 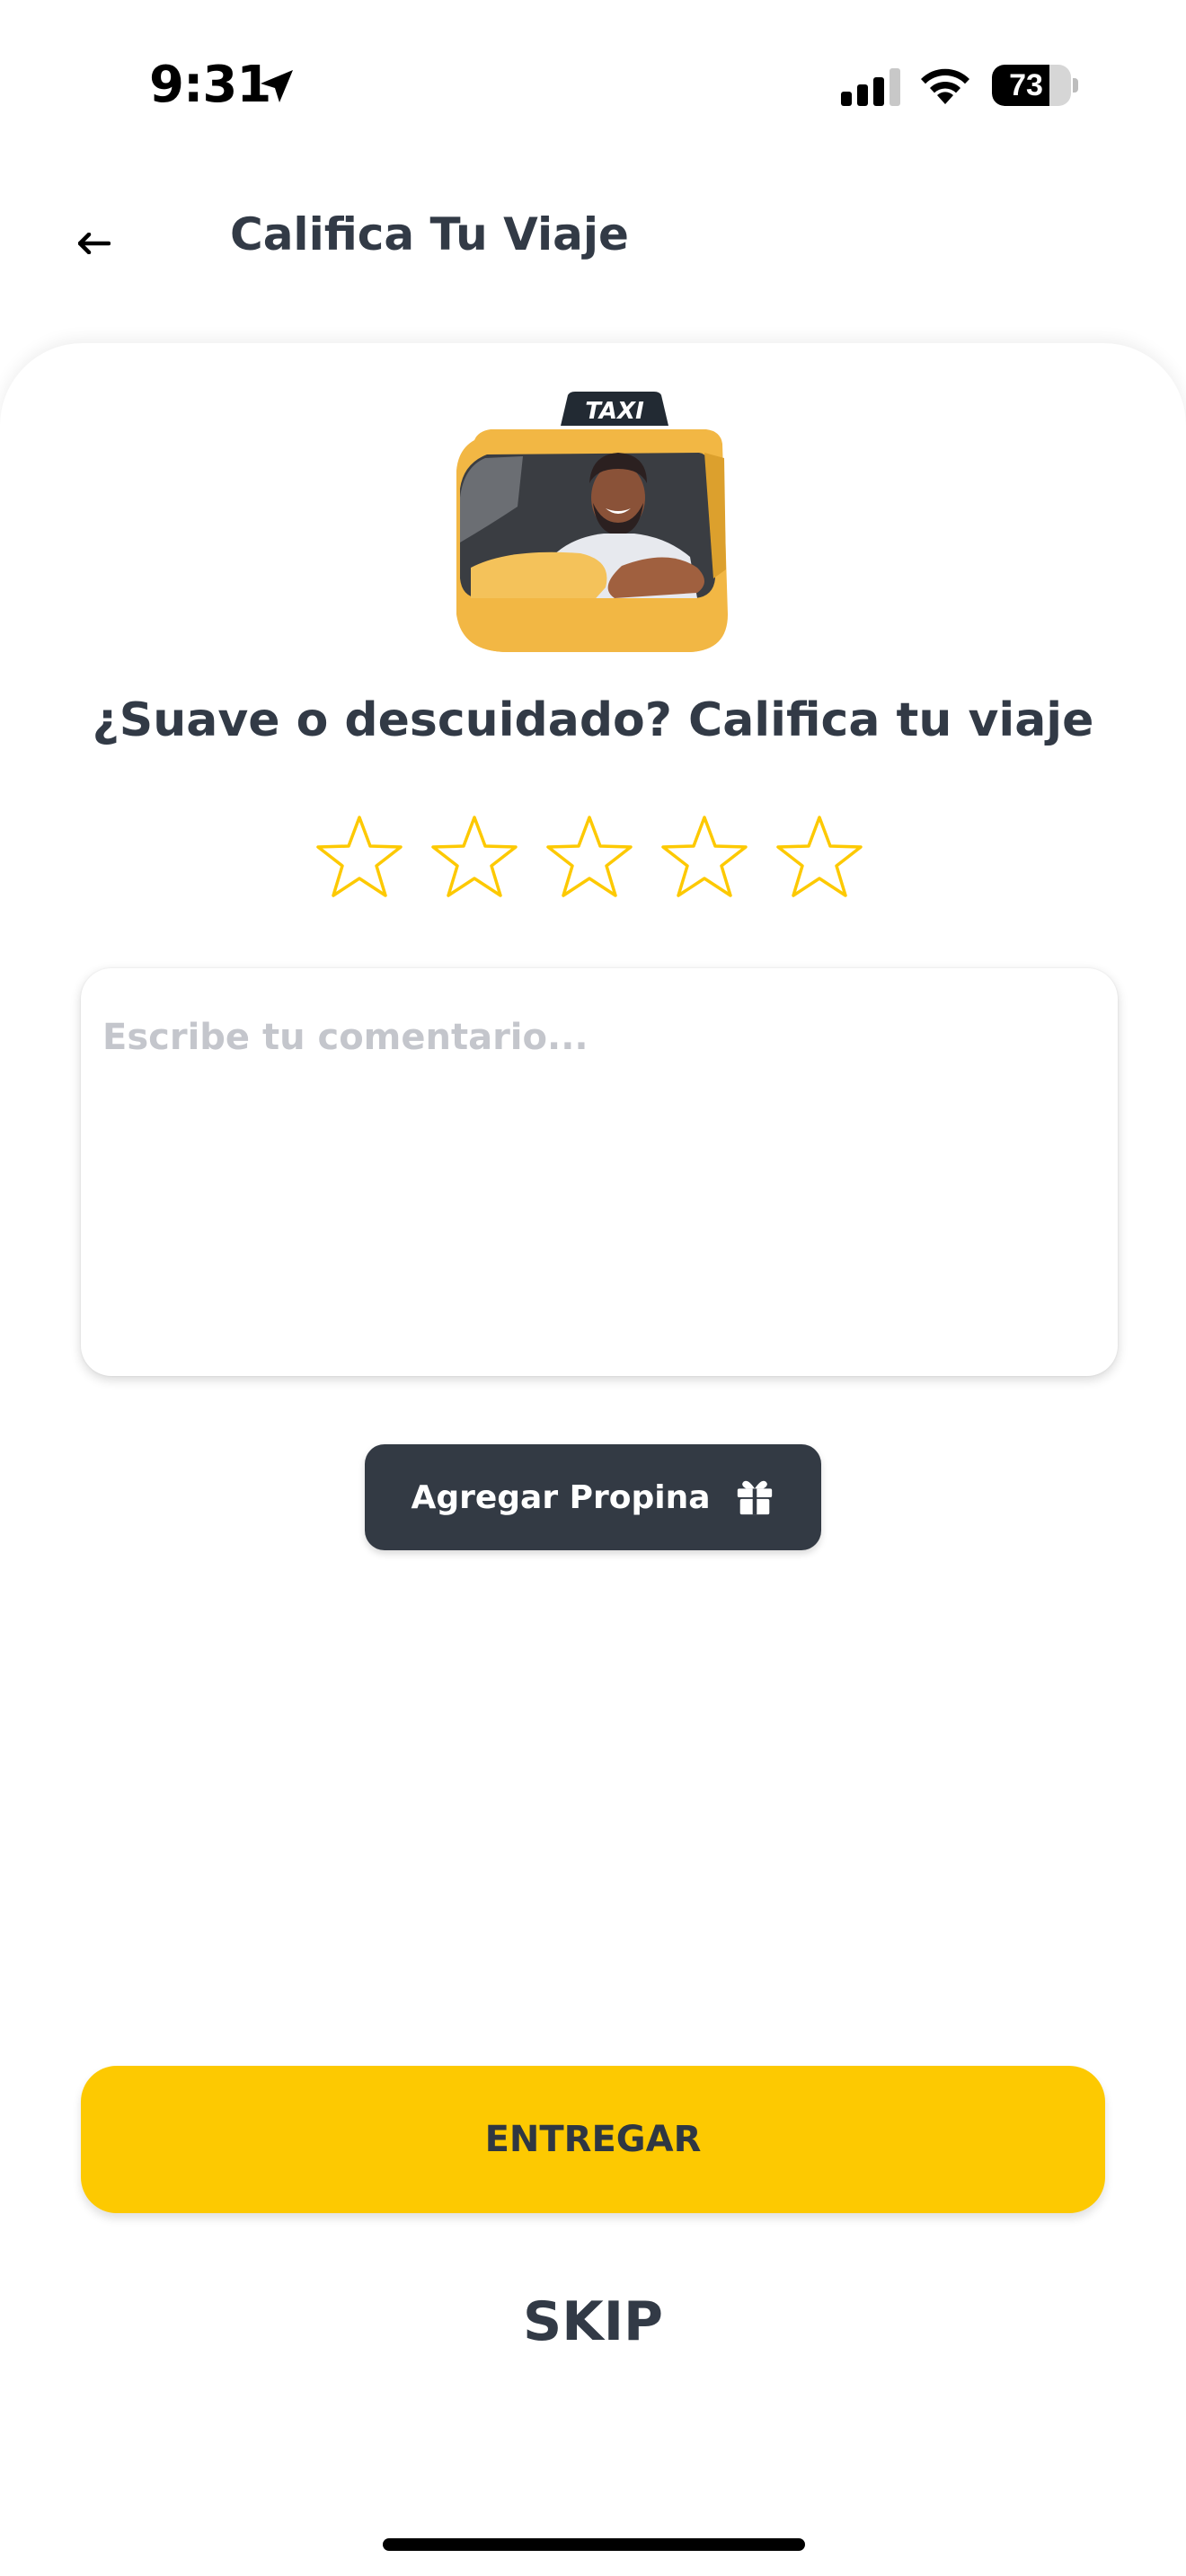 I want to click on svg-text: TAXI, so click(x=614, y=411).